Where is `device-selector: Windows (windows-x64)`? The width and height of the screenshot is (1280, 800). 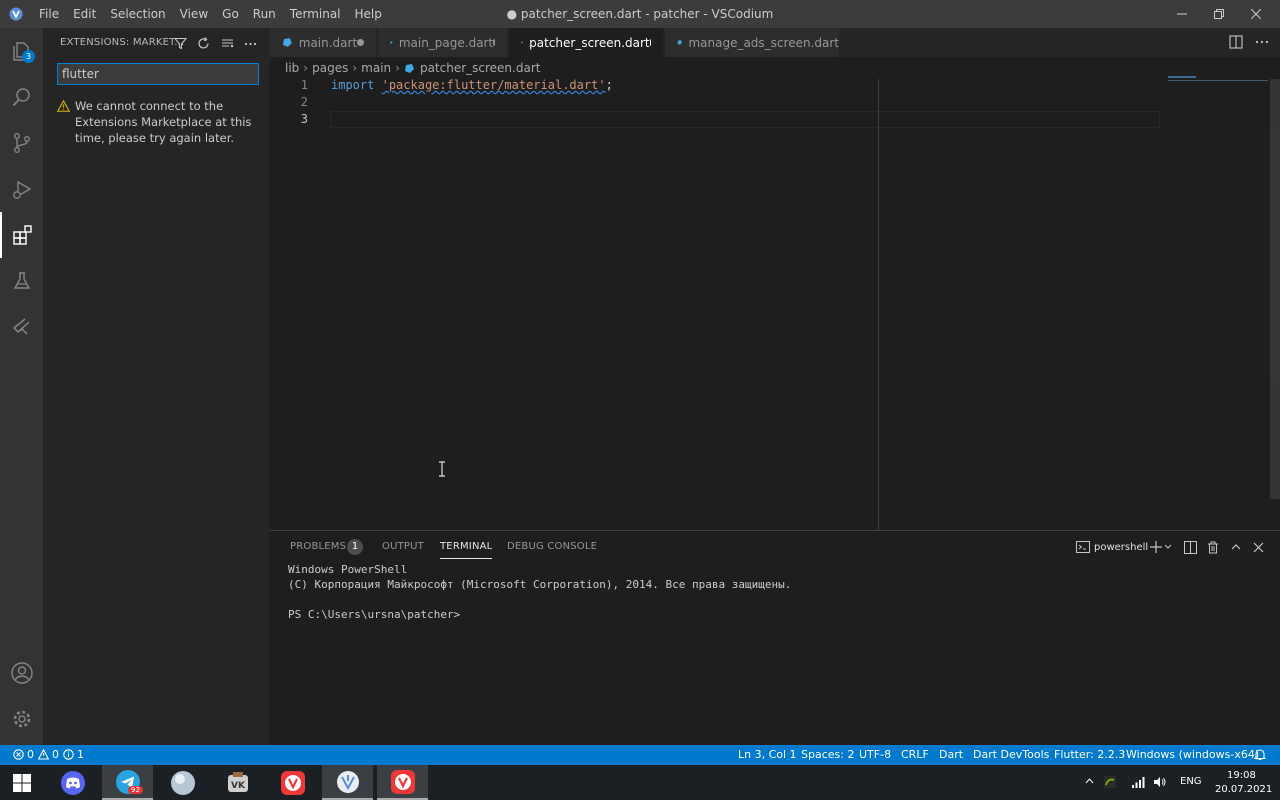
device-selector: Windows (windows-x64) is located at coordinates (1192, 754).